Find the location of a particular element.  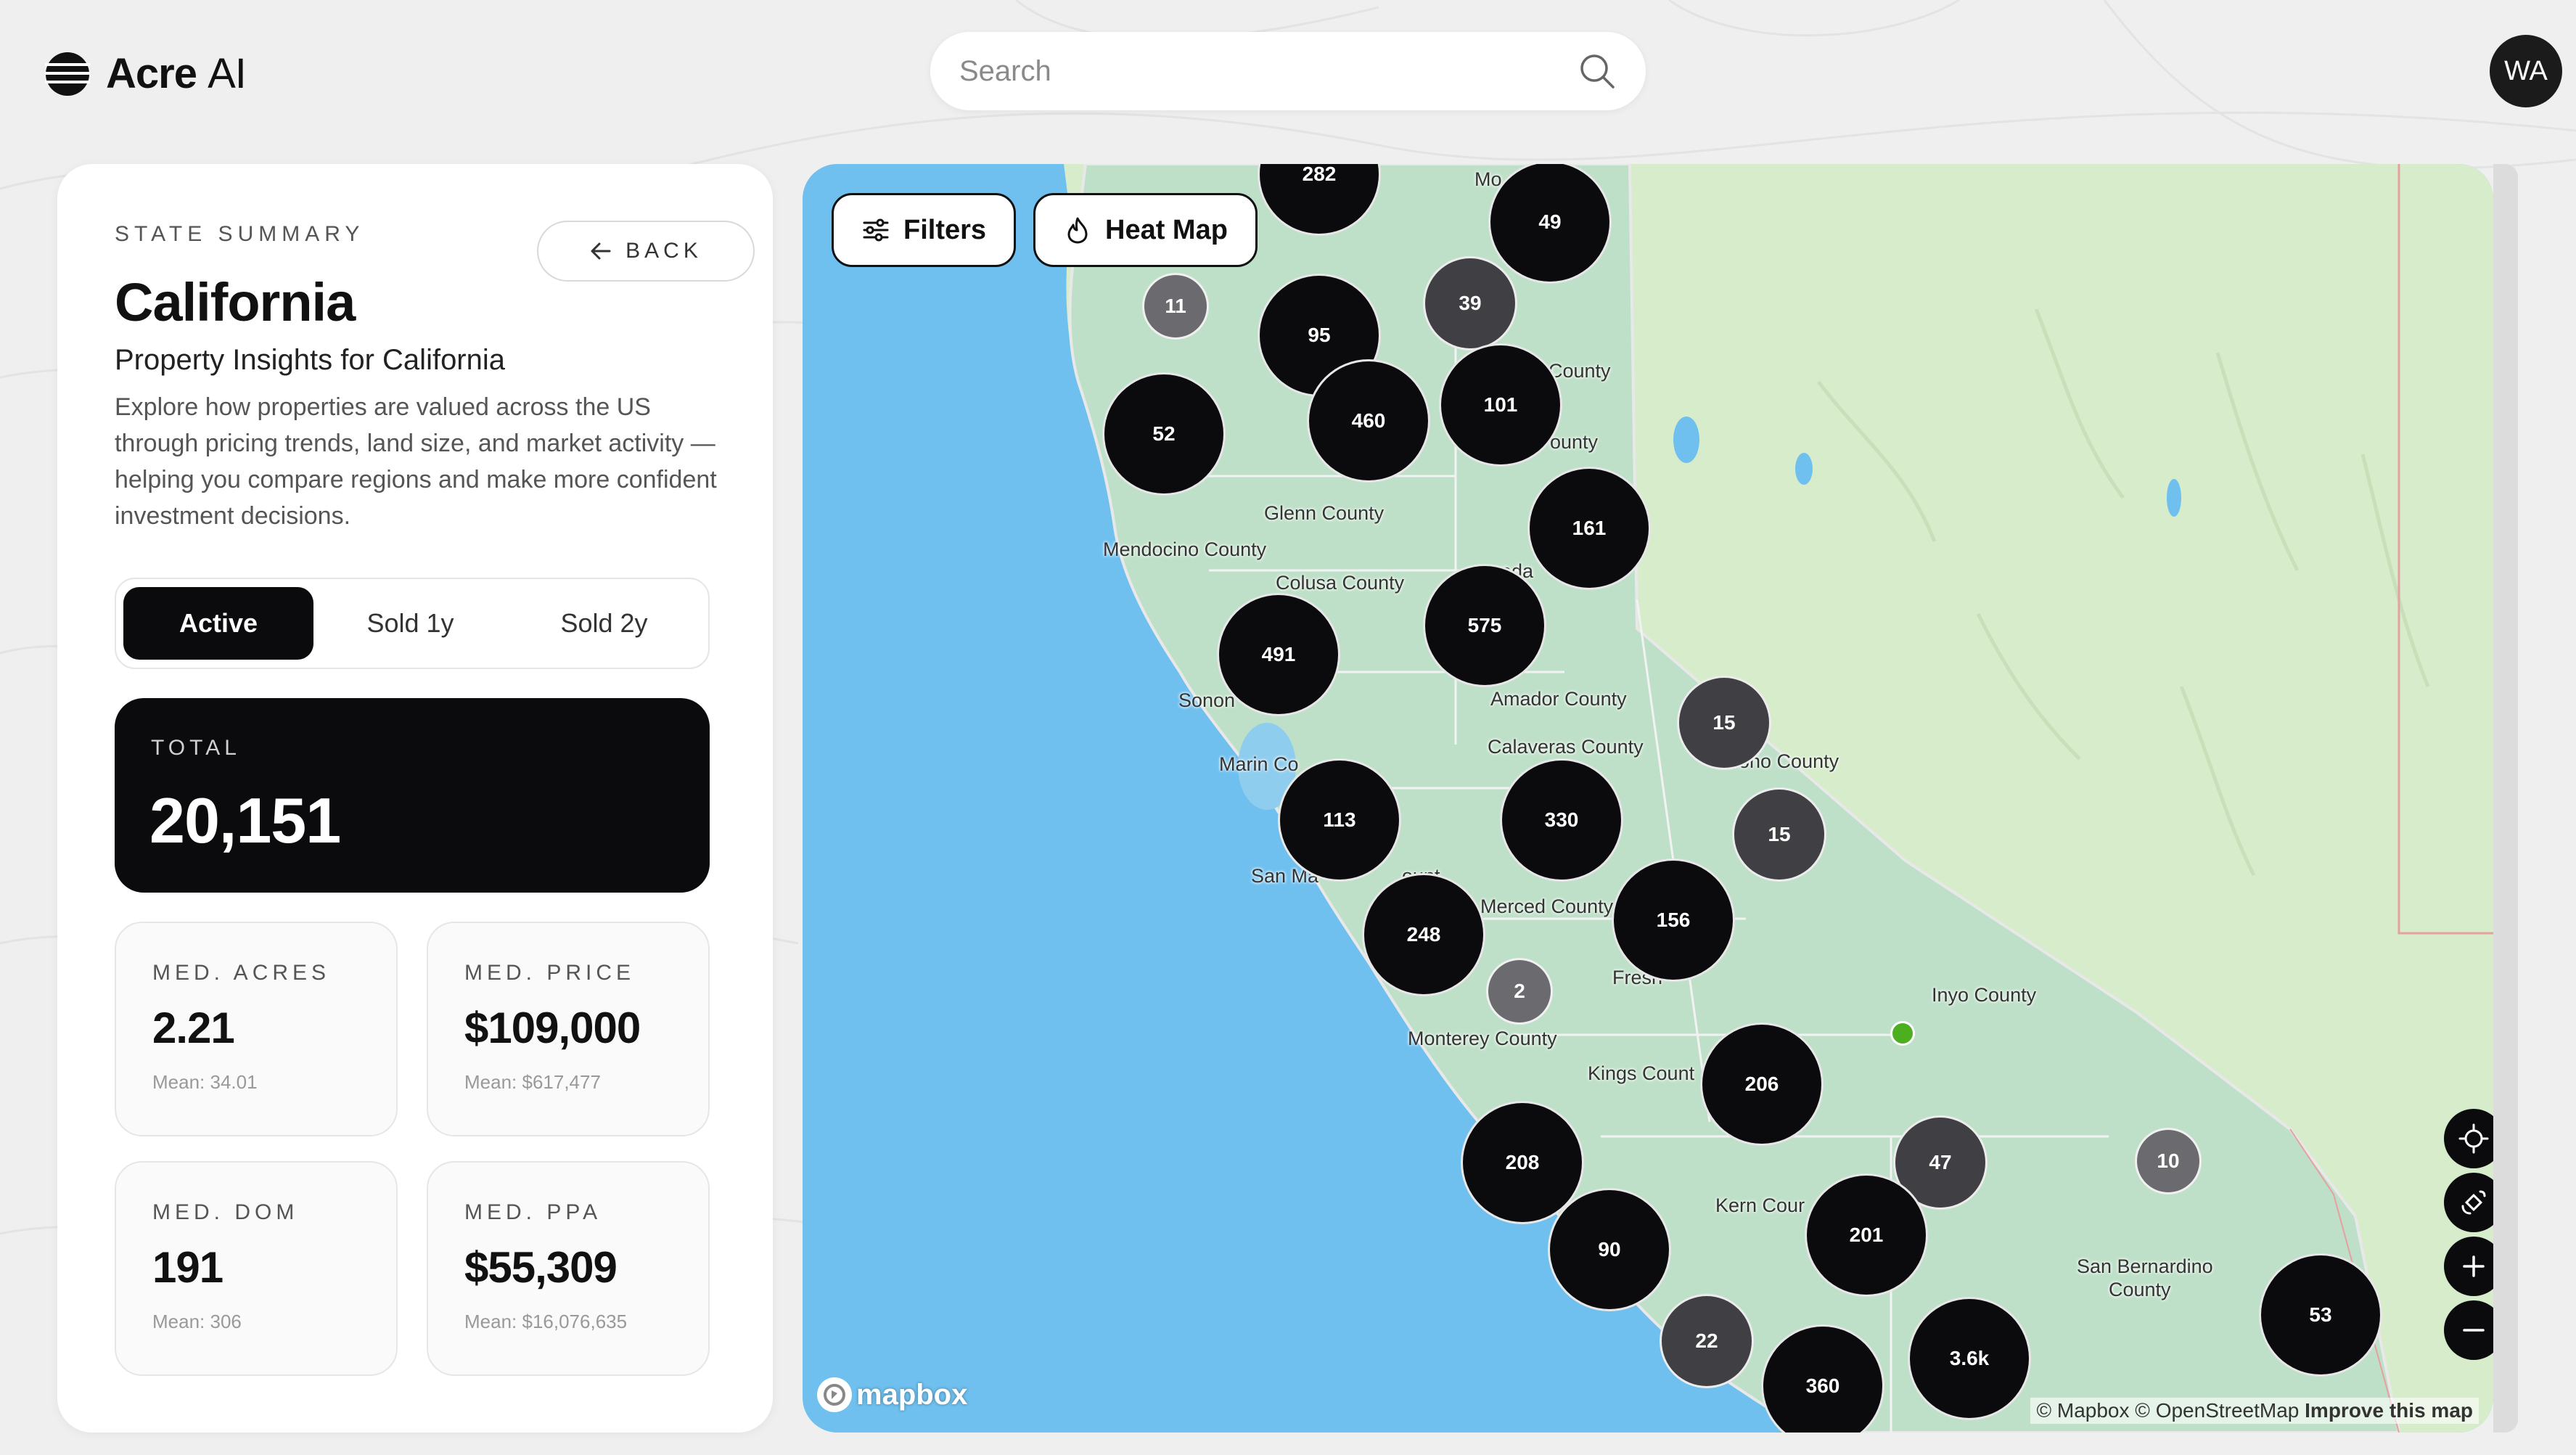

map-cluster: 113 is located at coordinates (1339, 820).